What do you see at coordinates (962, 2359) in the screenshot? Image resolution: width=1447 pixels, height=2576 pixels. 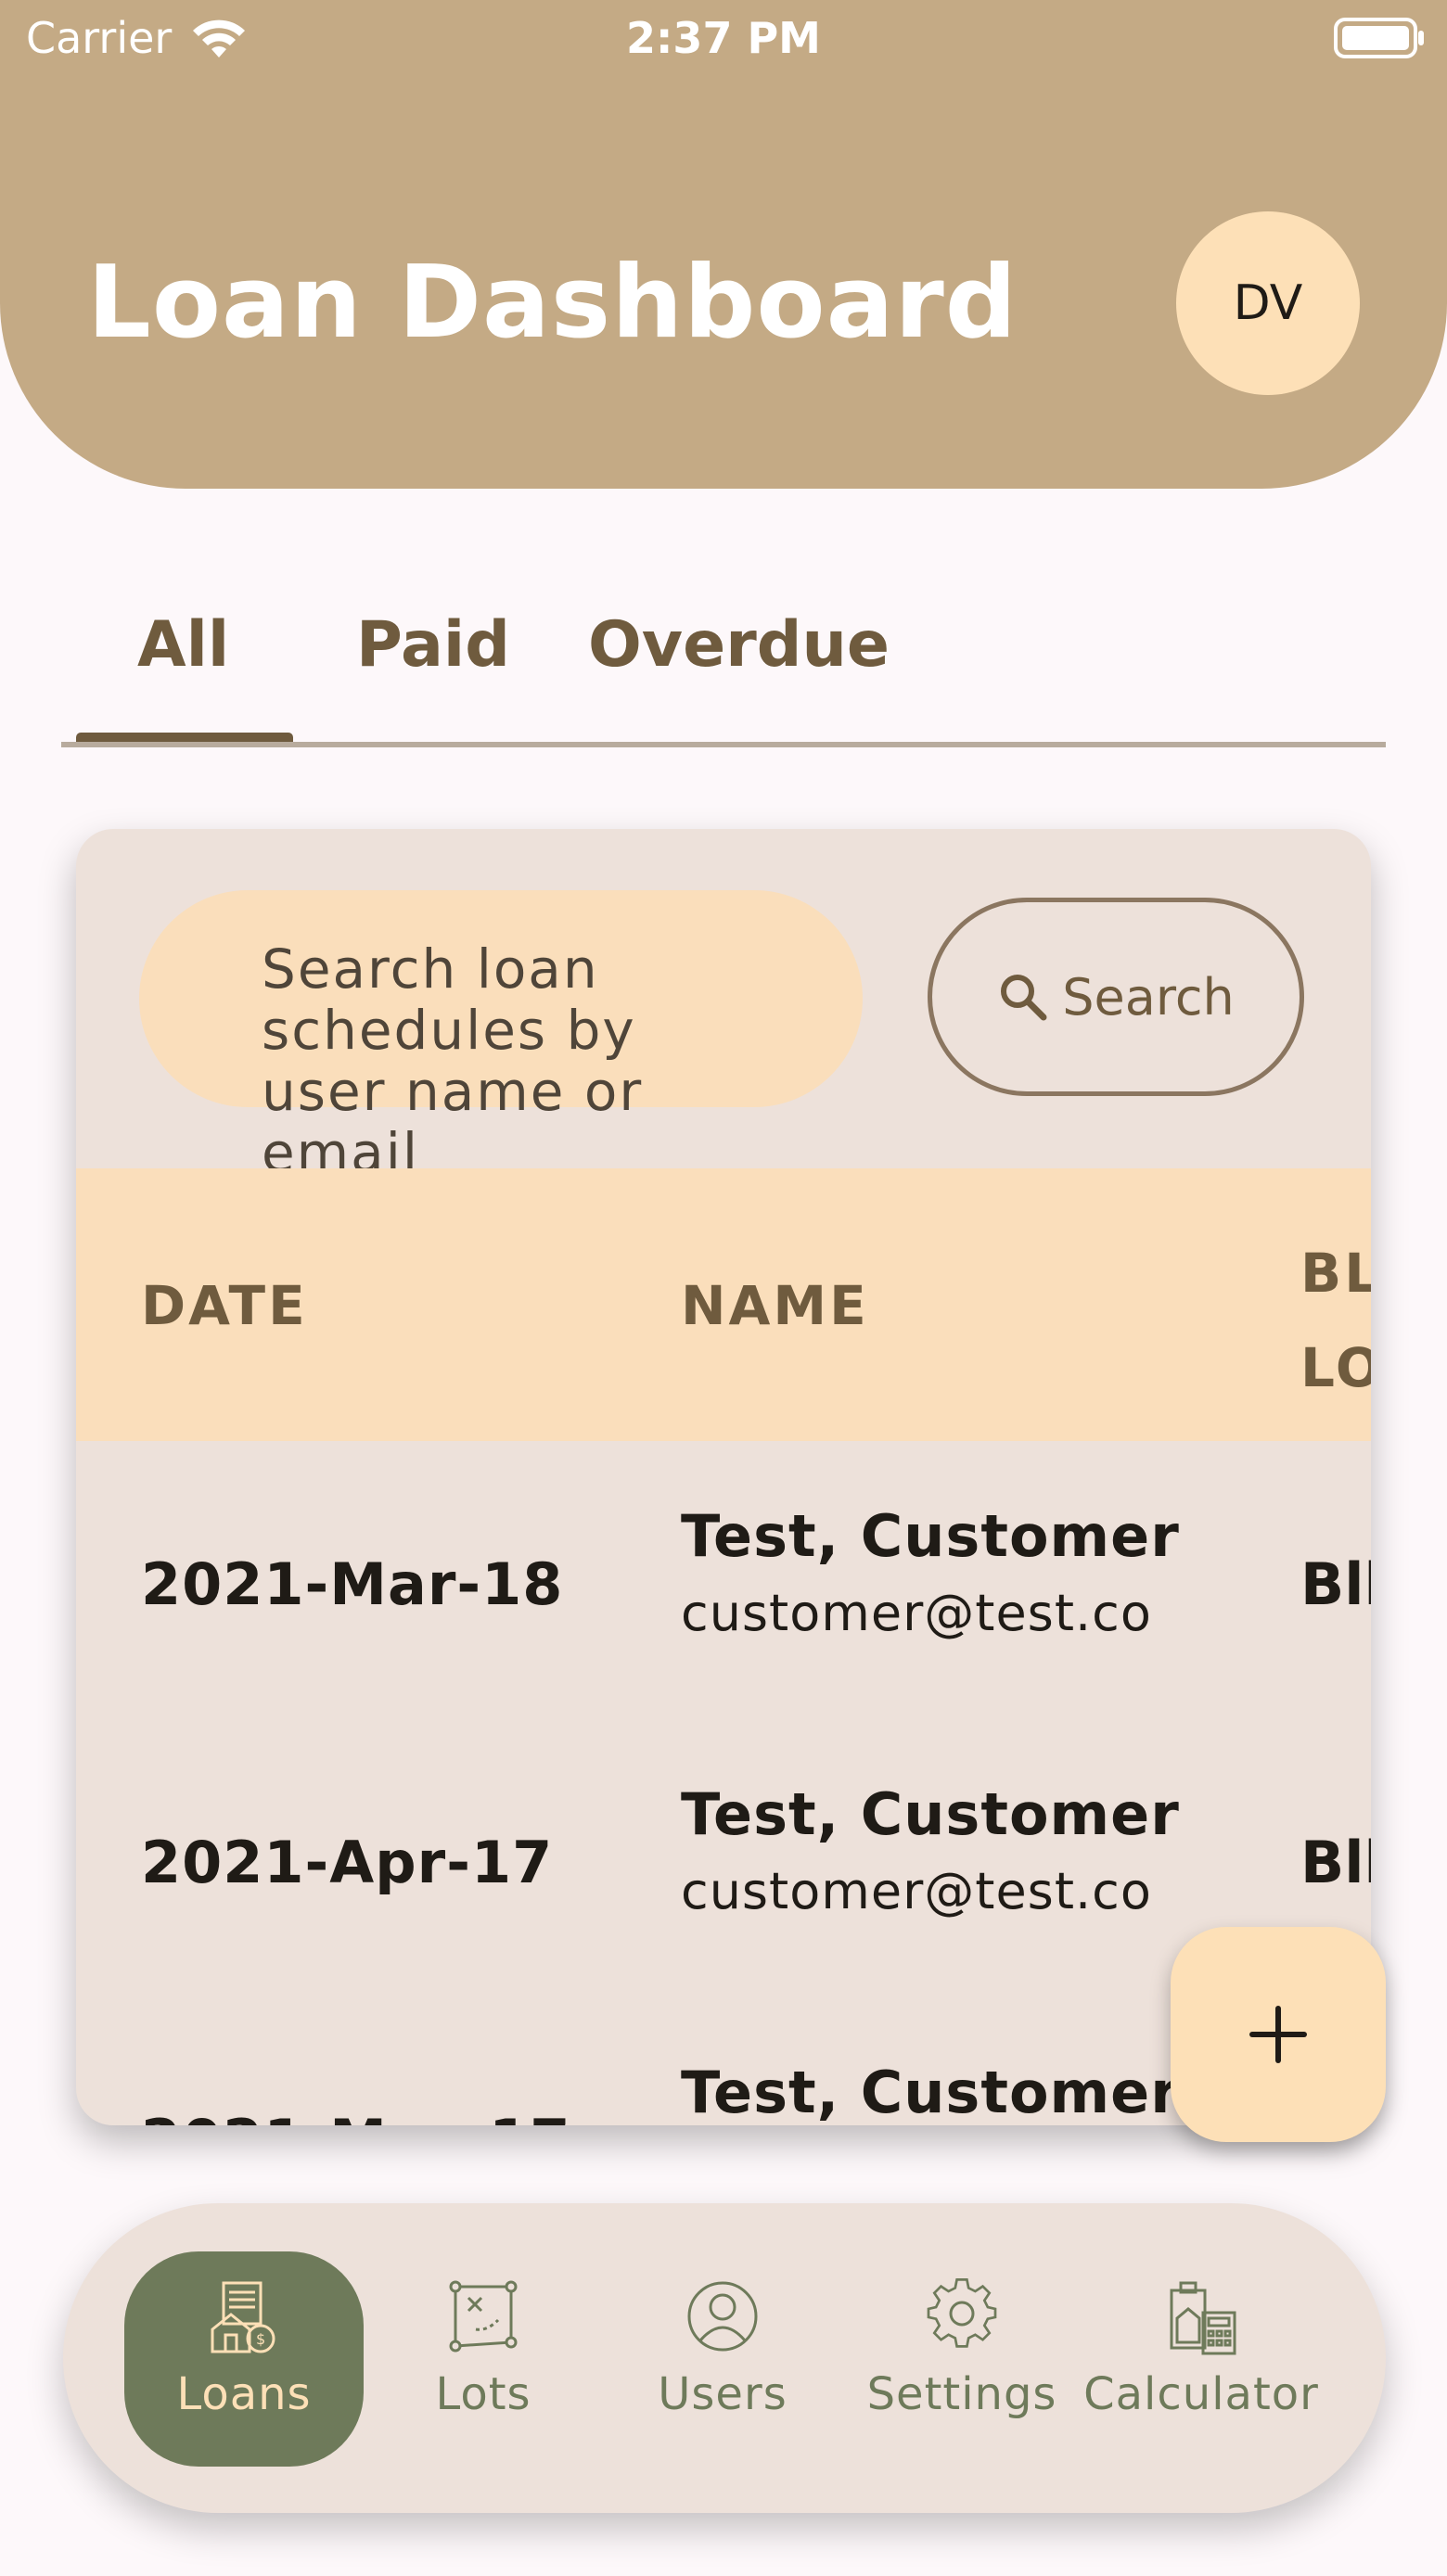 I see `nav-item-settings: Settings` at bounding box center [962, 2359].